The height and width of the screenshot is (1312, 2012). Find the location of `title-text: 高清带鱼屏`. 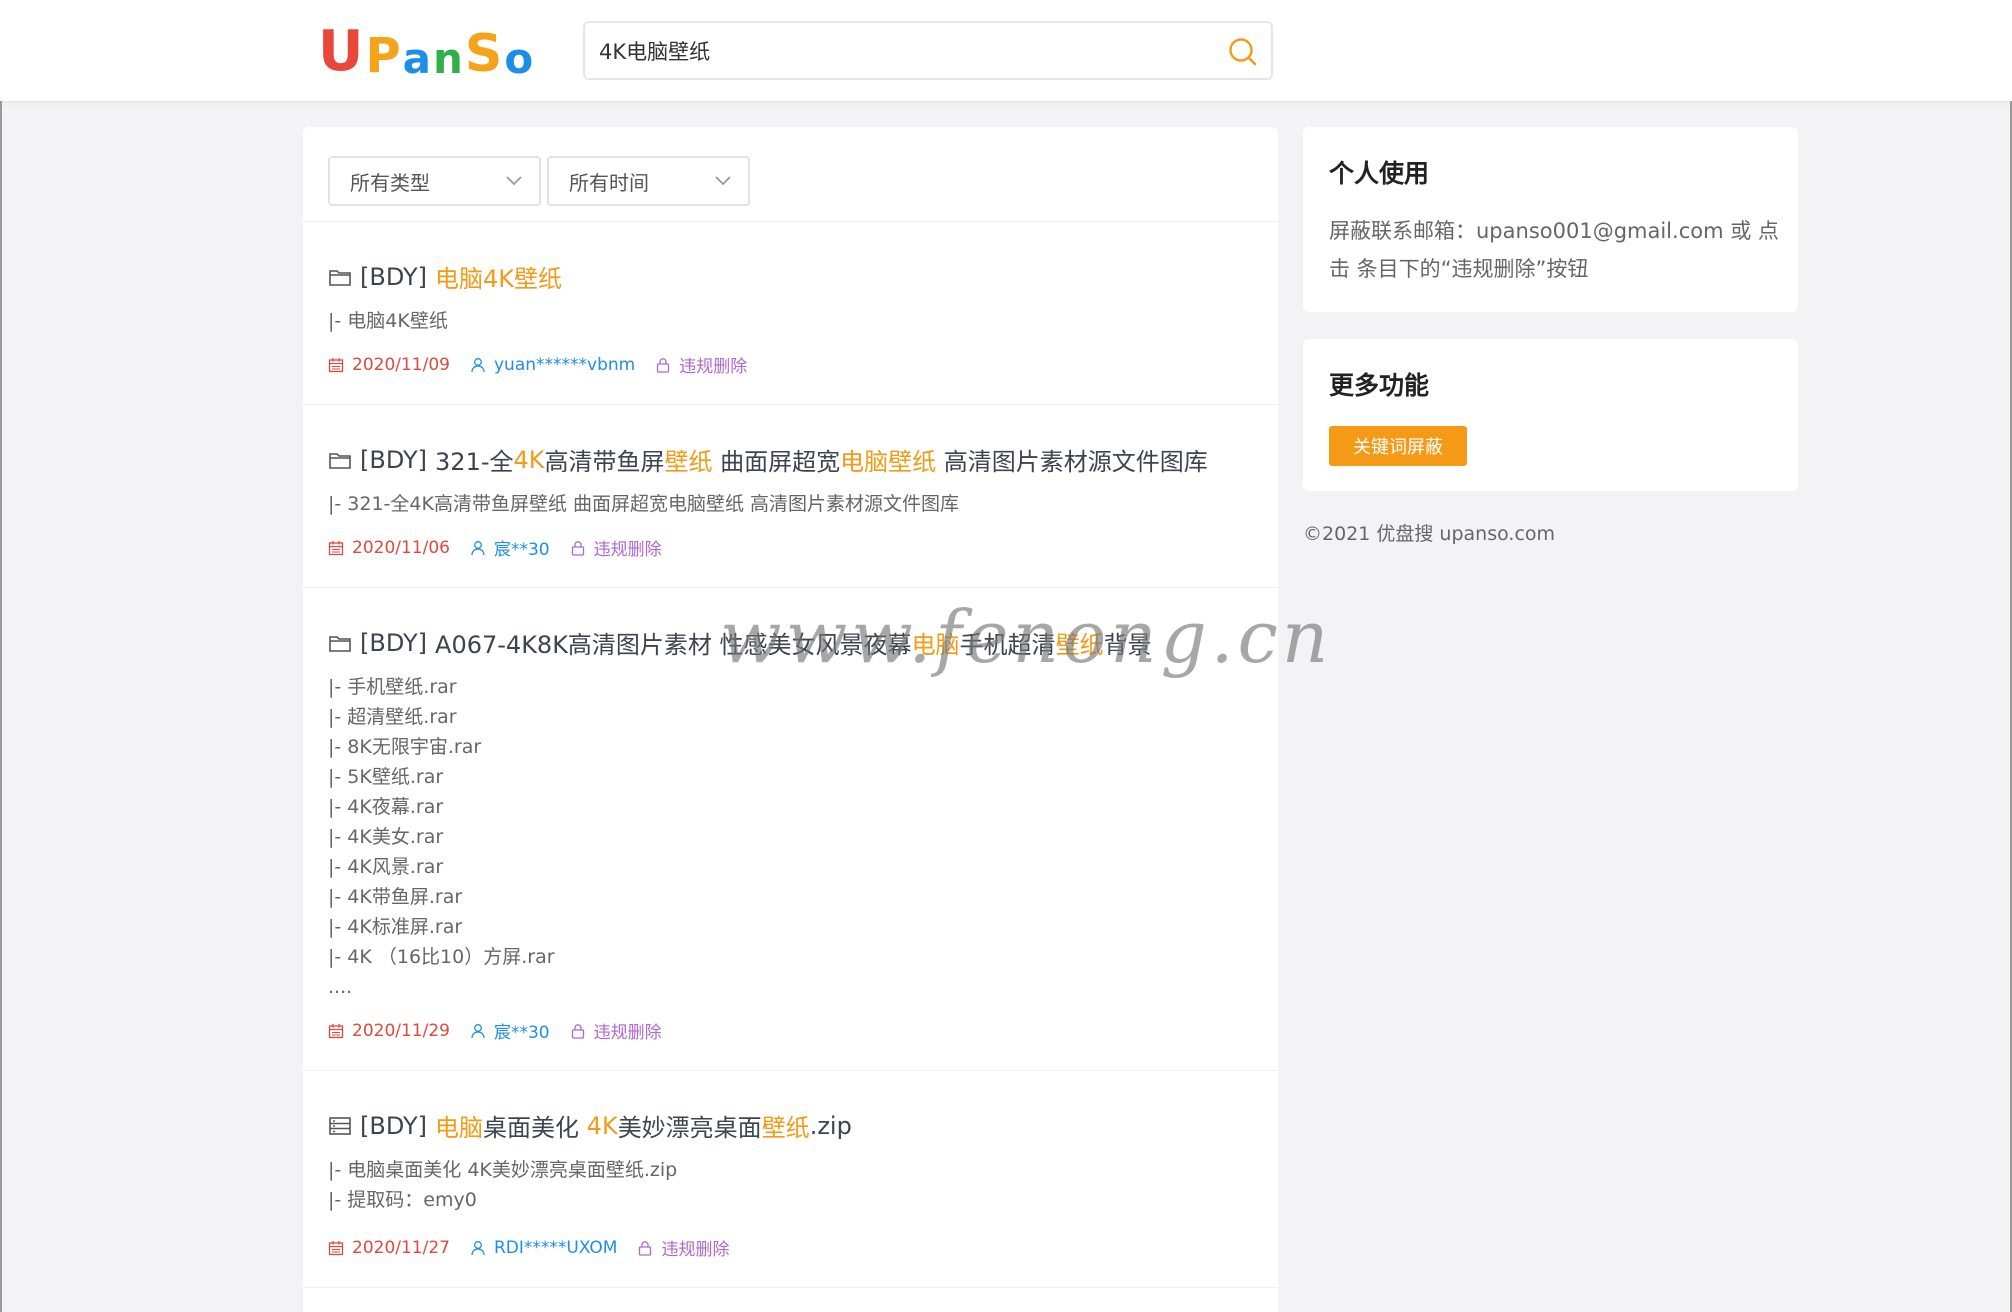

title-text: 高清带鱼屏 is located at coordinates (604, 462).